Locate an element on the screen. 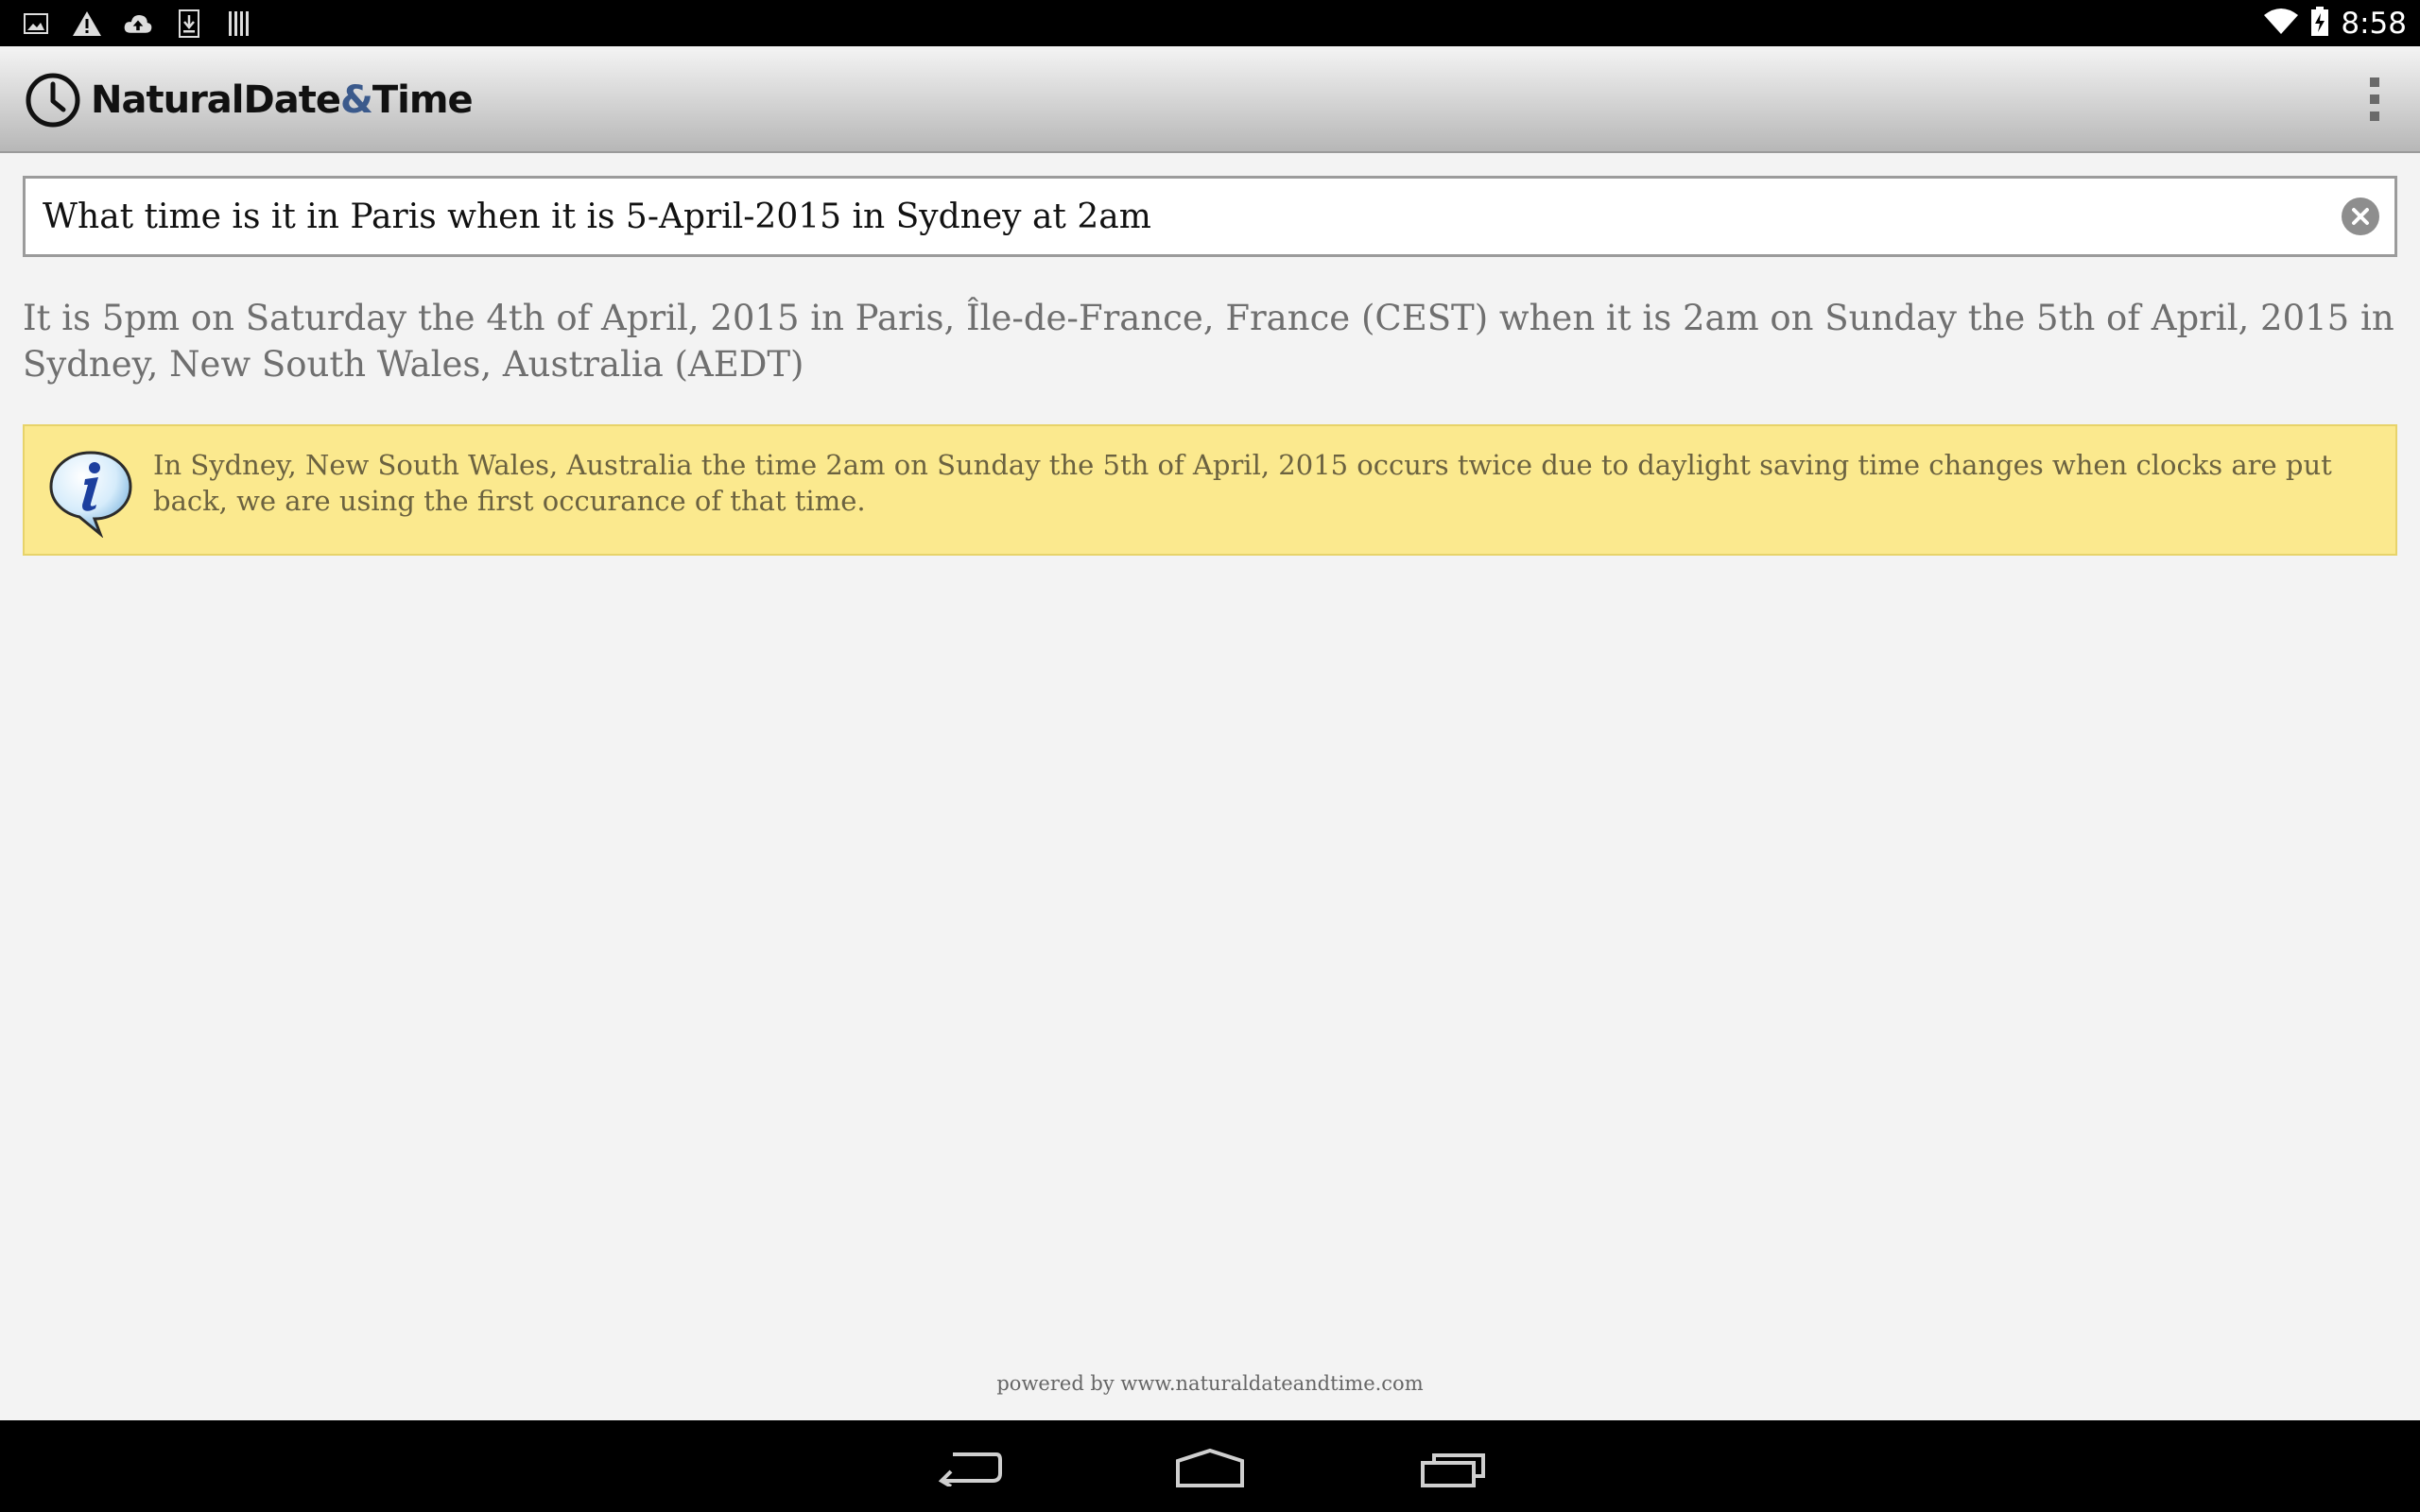 The height and width of the screenshot is (1512, 2420). image-icon is located at coordinates (36, 24).